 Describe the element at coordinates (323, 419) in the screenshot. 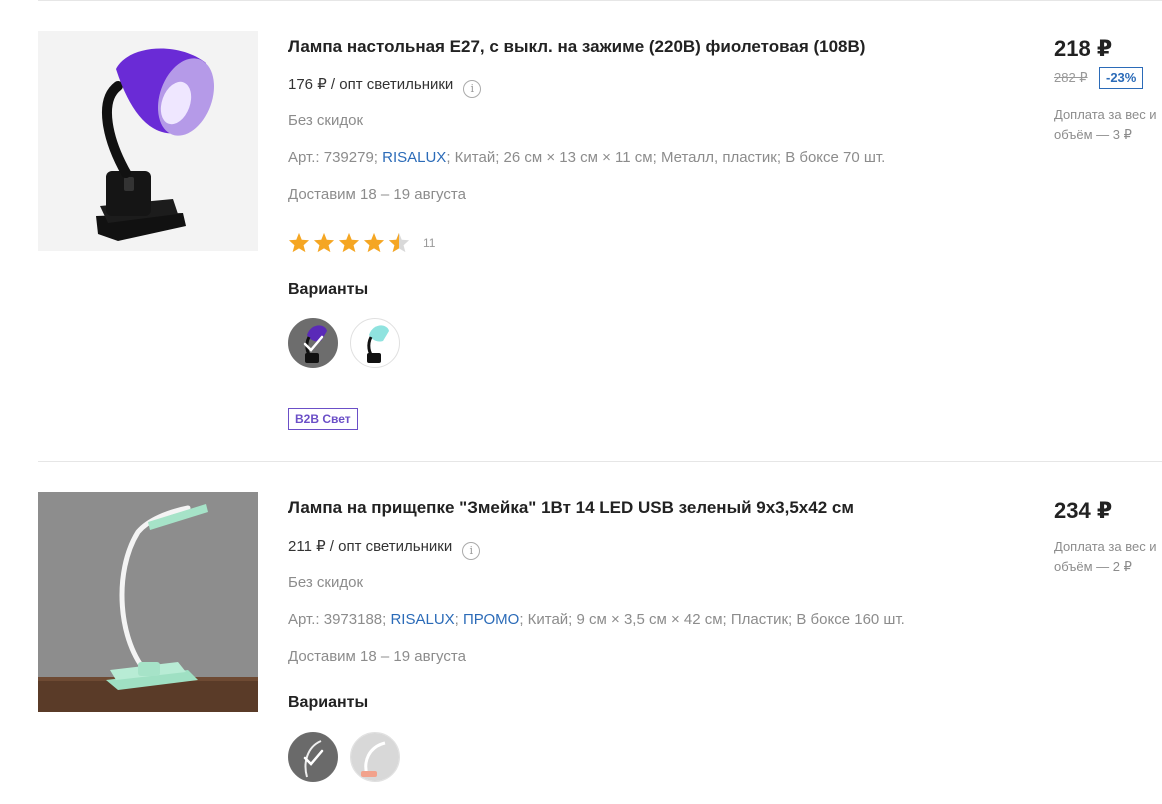

I see `b2b-badge: B2B Свет` at that location.